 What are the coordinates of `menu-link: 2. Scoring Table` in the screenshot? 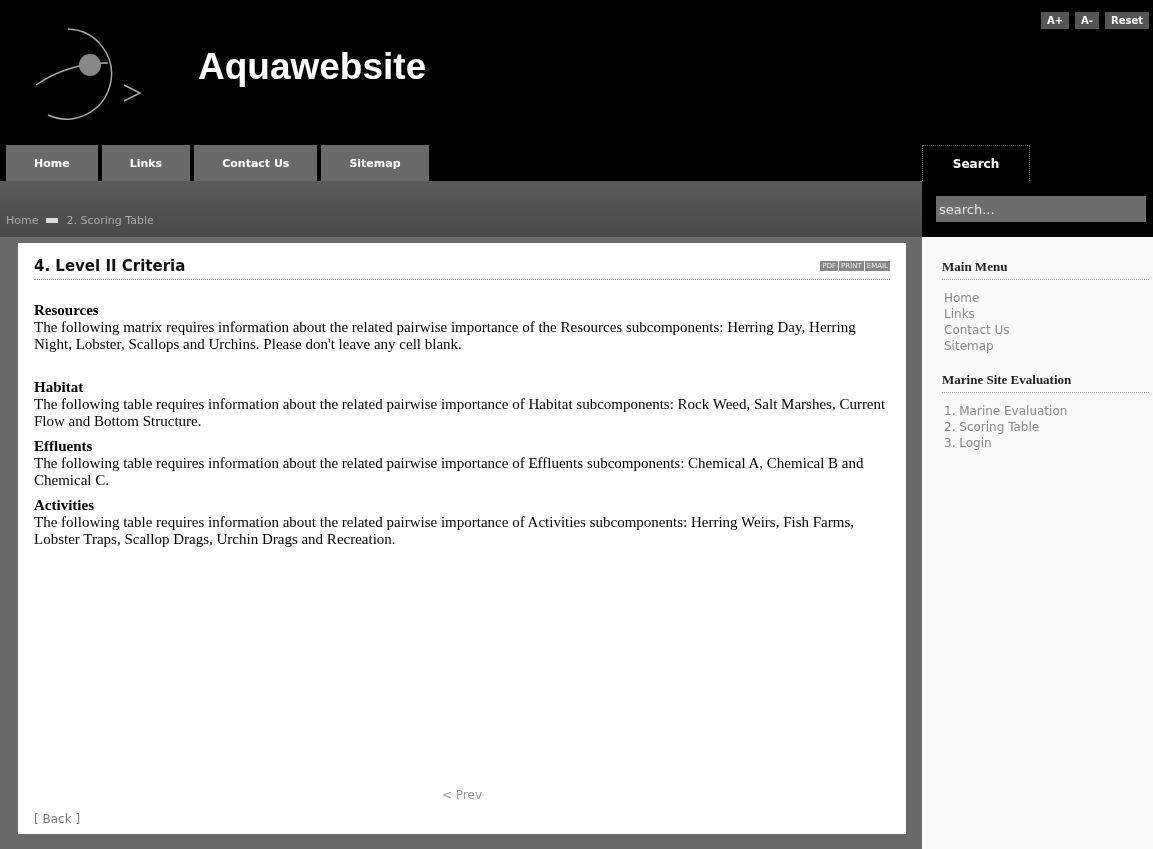 It's located at (1046, 427).